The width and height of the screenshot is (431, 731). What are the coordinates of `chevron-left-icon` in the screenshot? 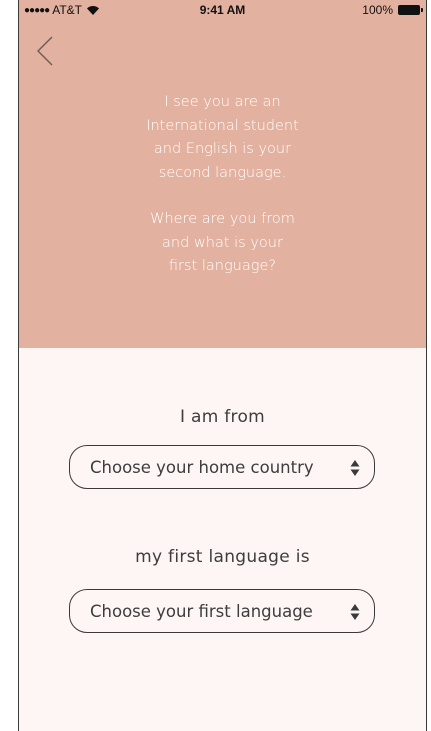 It's located at (45, 51).